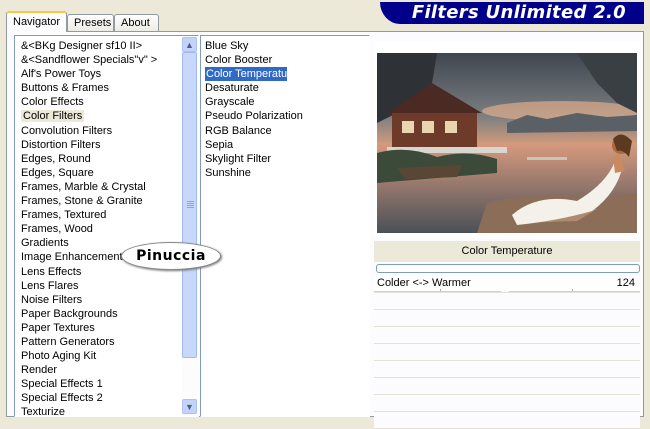 The height and width of the screenshot is (429, 650). Describe the element at coordinates (62, 384) in the screenshot. I see `category-item-label: Special Effects 1` at that location.